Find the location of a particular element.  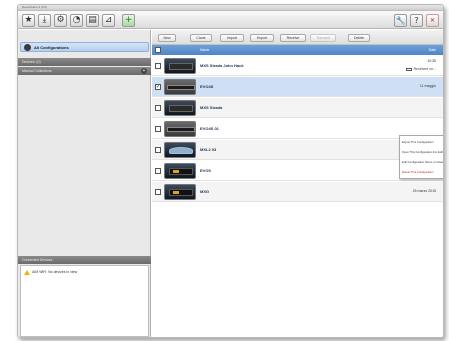

config-date: 25 marzo 2015 is located at coordinates (424, 191).